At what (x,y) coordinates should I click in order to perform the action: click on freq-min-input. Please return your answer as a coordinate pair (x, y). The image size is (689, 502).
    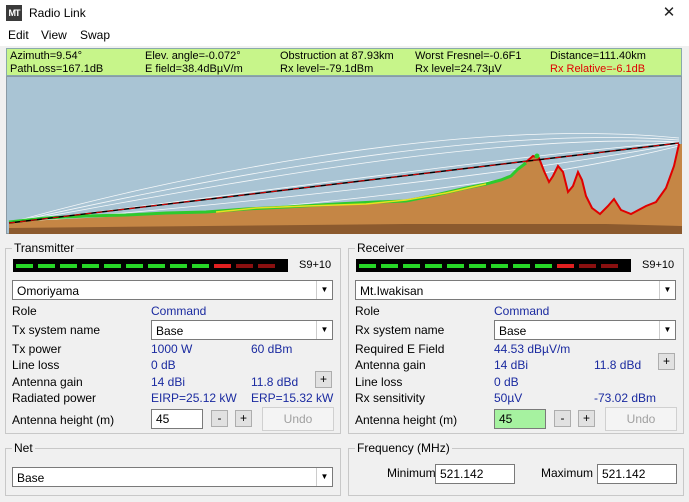
    Looking at the image, I should click on (475, 474).